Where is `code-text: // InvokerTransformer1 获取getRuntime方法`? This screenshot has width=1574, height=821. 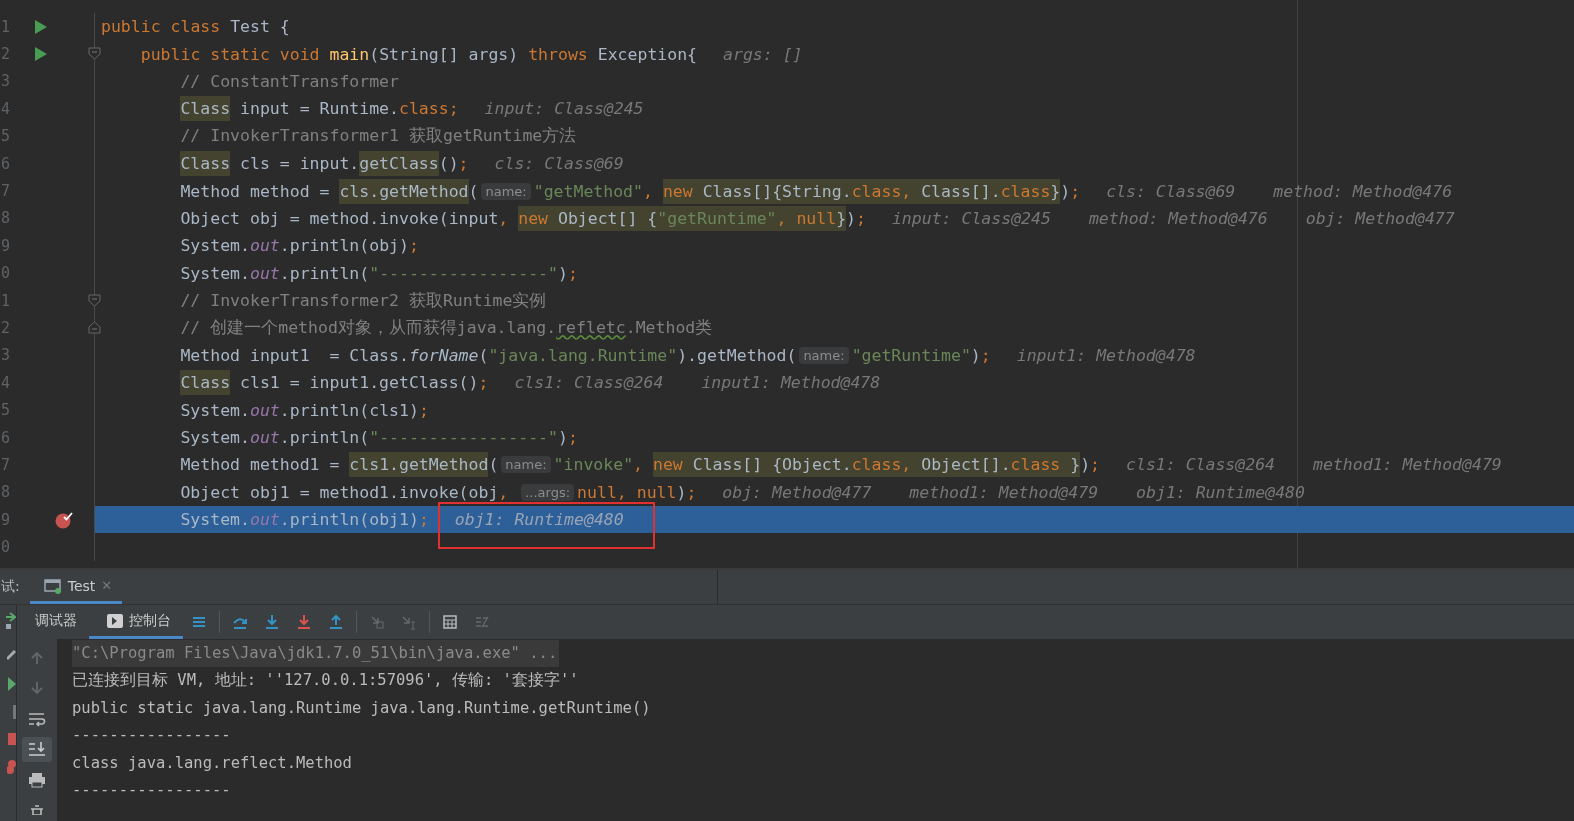
code-text: // InvokerTransformer1 获取getRuntime方法 is located at coordinates (378, 136).